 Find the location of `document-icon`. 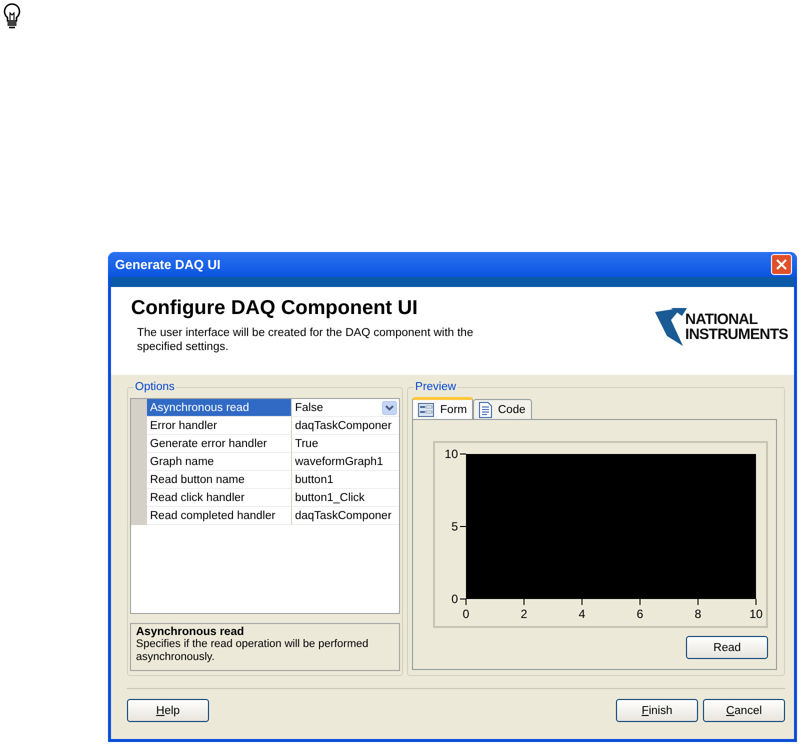

document-icon is located at coordinates (485, 410).